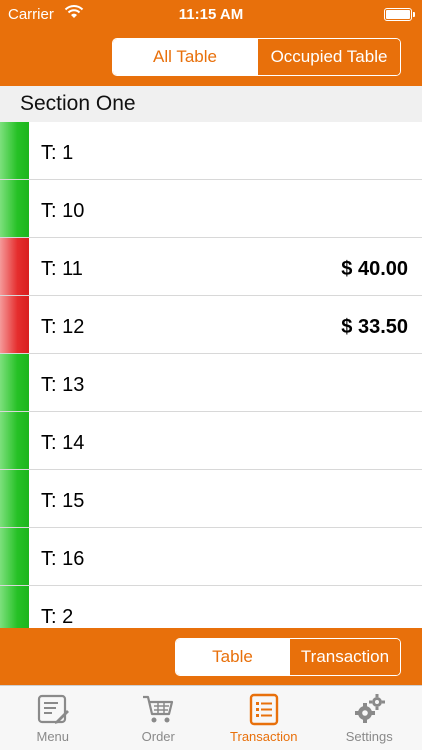 The height and width of the screenshot is (750, 422). Describe the element at coordinates (57, 617) in the screenshot. I see `table-name: T: 2` at that location.